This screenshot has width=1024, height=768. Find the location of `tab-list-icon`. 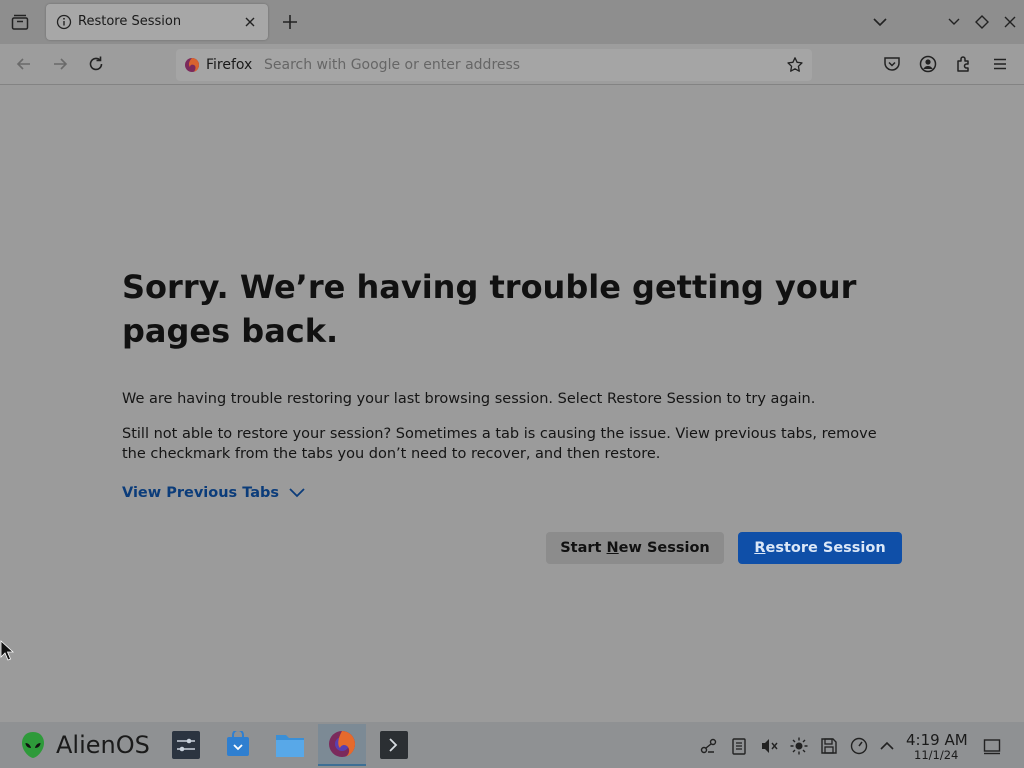

tab-list-icon is located at coordinates (20, 22).